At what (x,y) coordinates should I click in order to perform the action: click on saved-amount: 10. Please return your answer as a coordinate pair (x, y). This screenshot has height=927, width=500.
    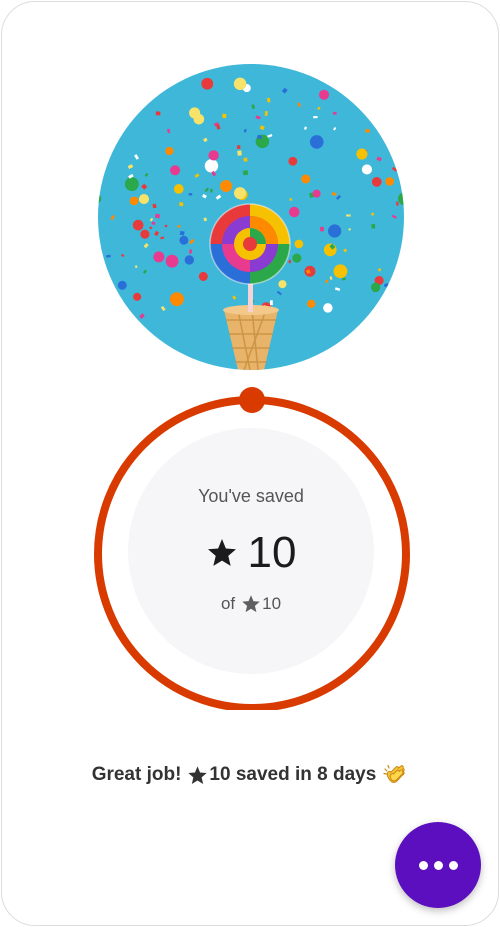
    Looking at the image, I should click on (251, 553).